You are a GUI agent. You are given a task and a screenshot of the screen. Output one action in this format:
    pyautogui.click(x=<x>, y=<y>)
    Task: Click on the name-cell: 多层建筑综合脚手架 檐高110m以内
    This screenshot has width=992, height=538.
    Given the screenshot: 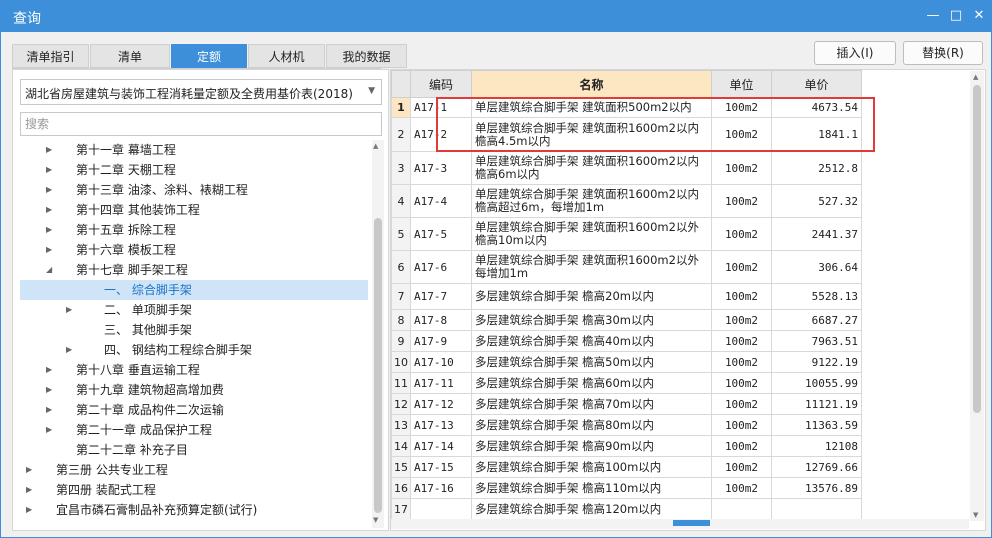 What is the action you would take?
    pyautogui.click(x=591, y=488)
    